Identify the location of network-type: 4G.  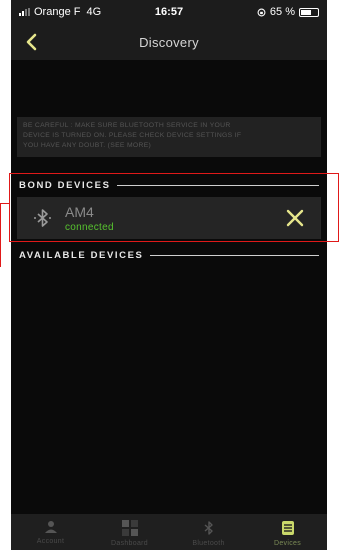
(94, 12).